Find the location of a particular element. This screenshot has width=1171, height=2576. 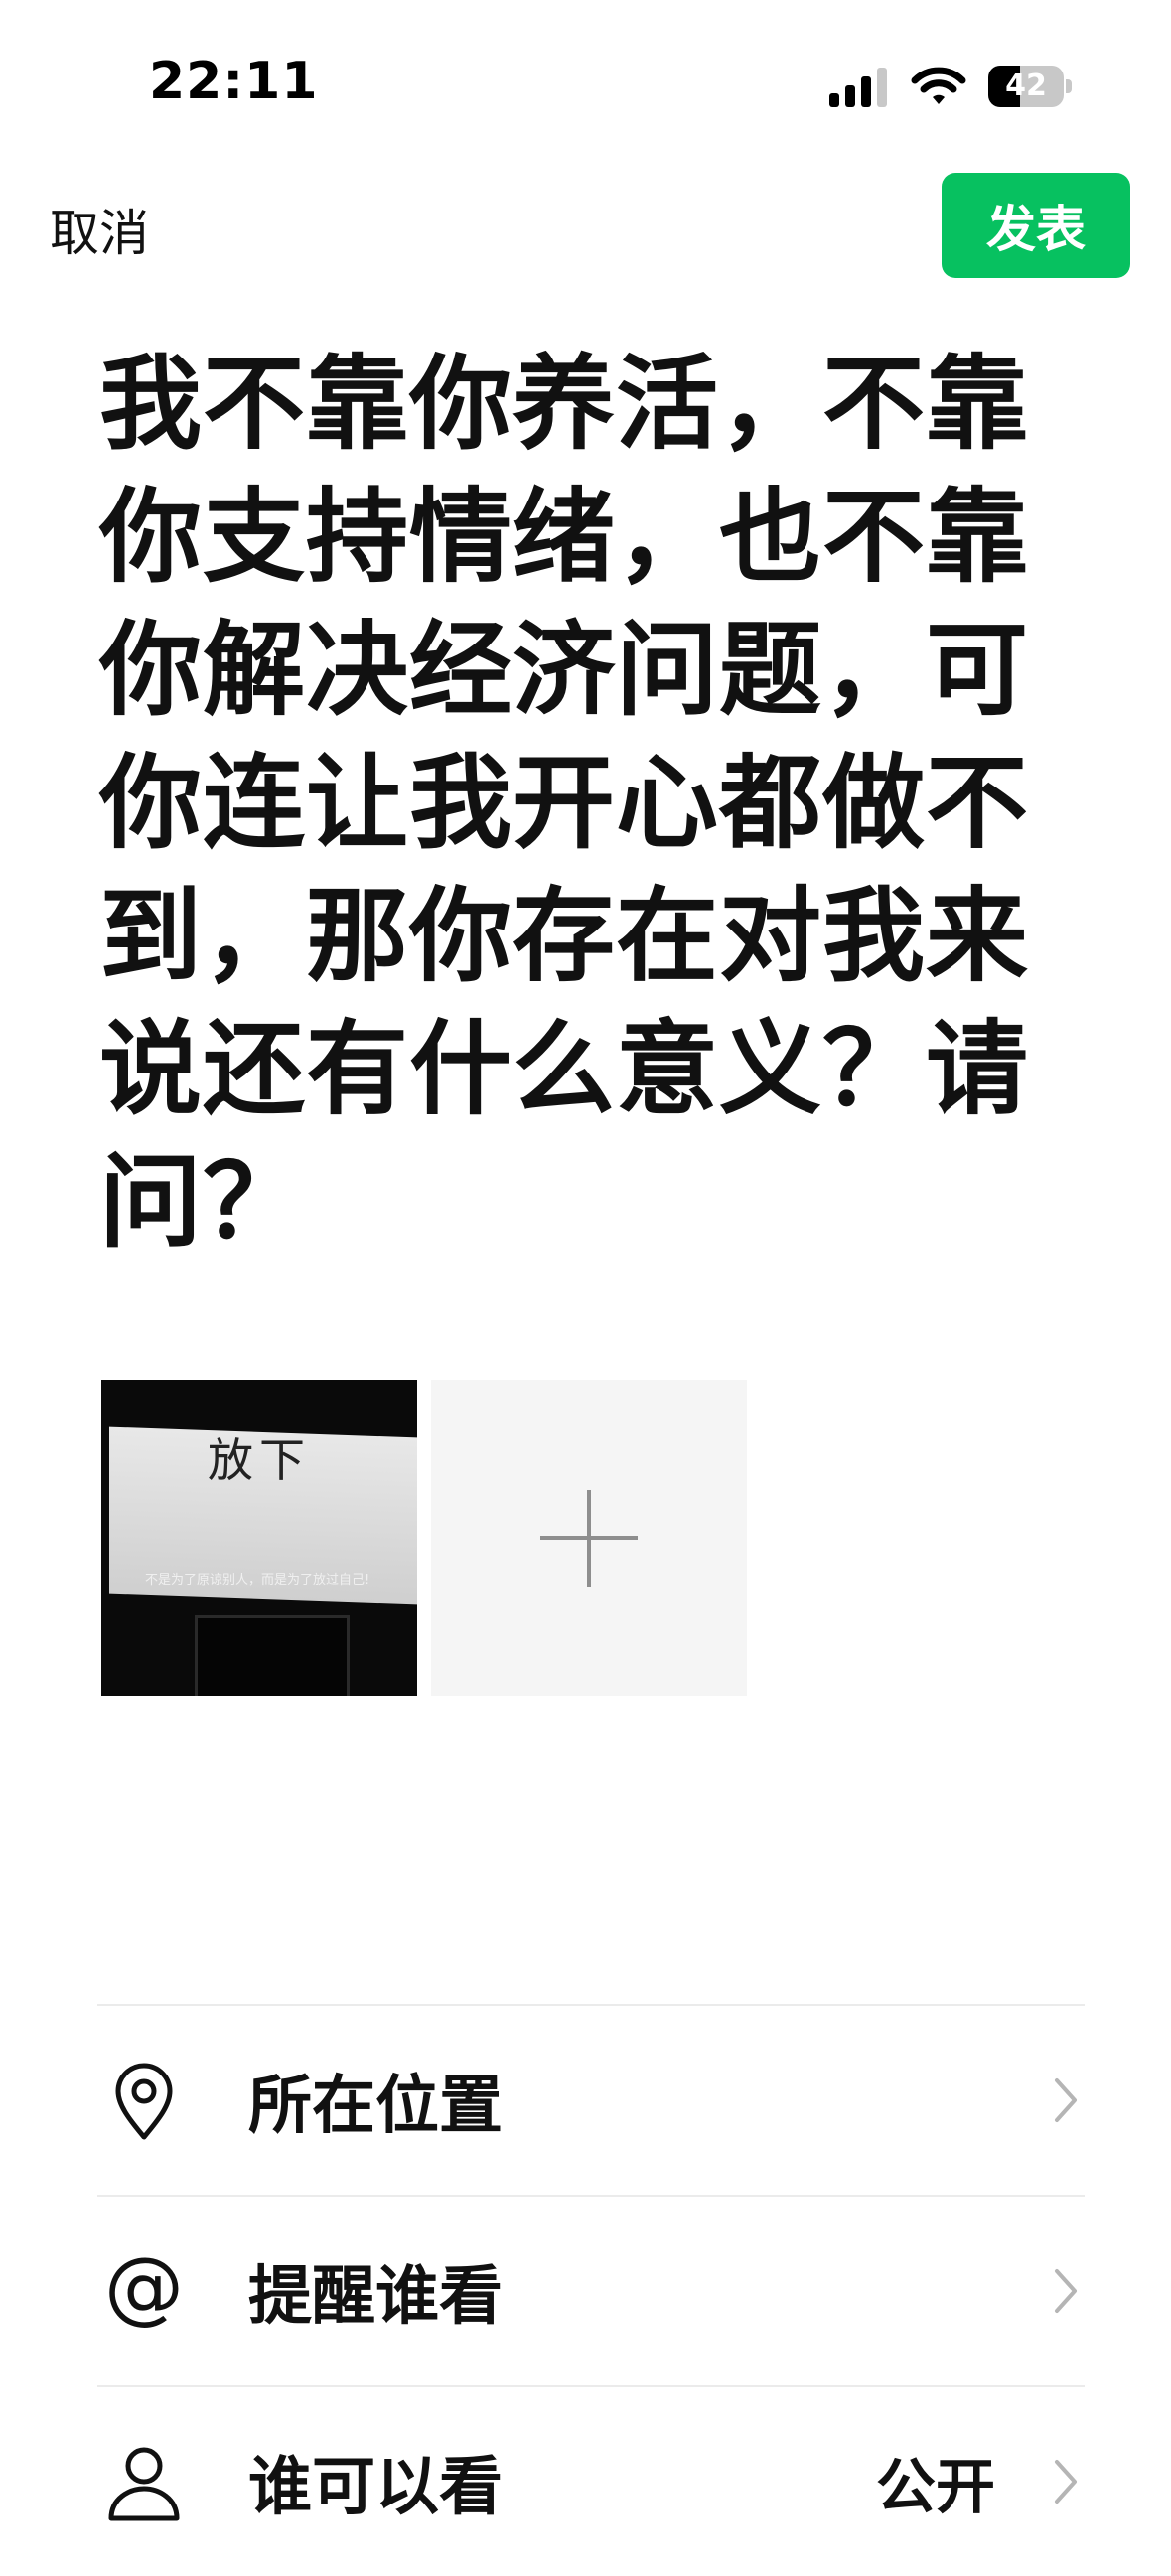

wifi-icon is located at coordinates (938, 86).